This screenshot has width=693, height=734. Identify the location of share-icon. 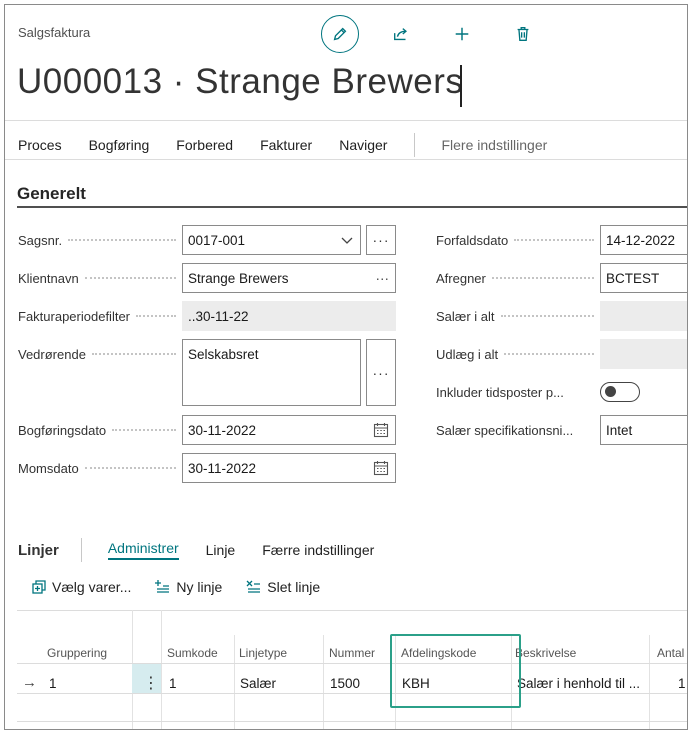
(401, 34).